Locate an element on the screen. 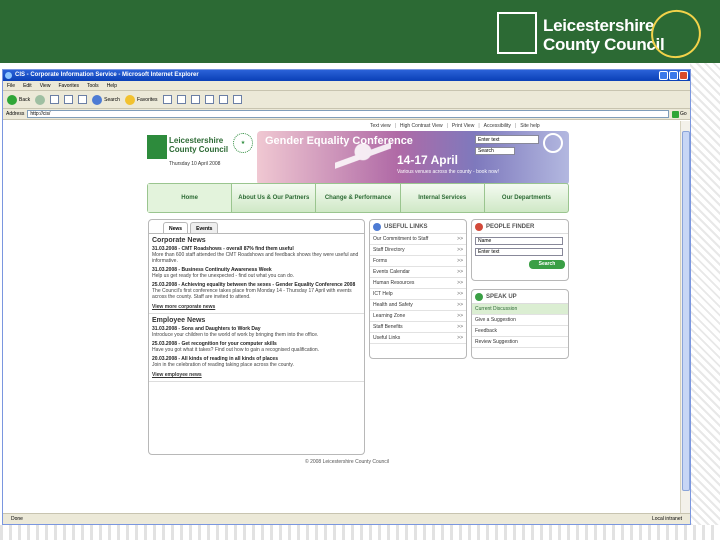  menu-tools: Tools is located at coordinates (93, 85).